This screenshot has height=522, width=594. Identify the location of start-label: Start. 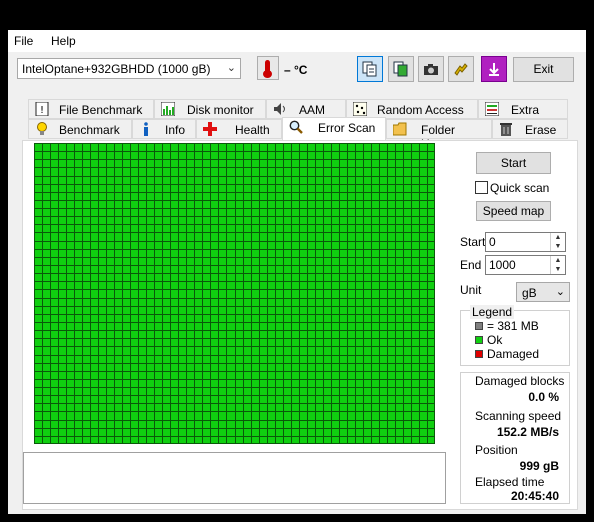
(473, 242).